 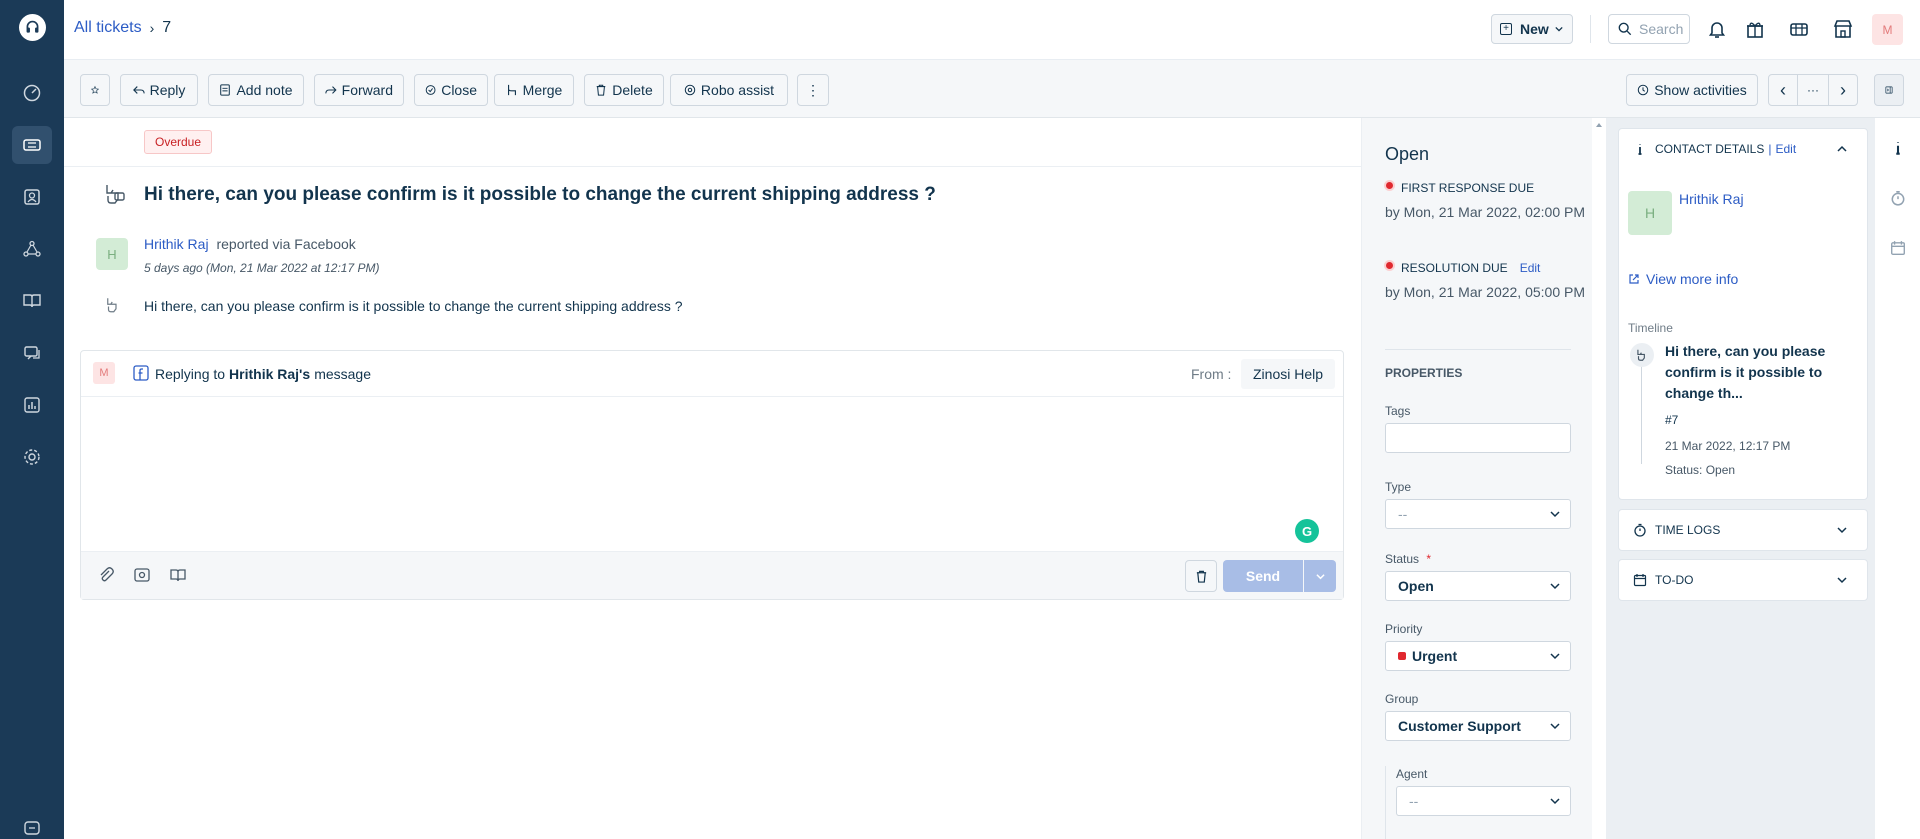 What do you see at coordinates (729, 90) in the screenshot?
I see `robo-assist-button: Robo assist` at bounding box center [729, 90].